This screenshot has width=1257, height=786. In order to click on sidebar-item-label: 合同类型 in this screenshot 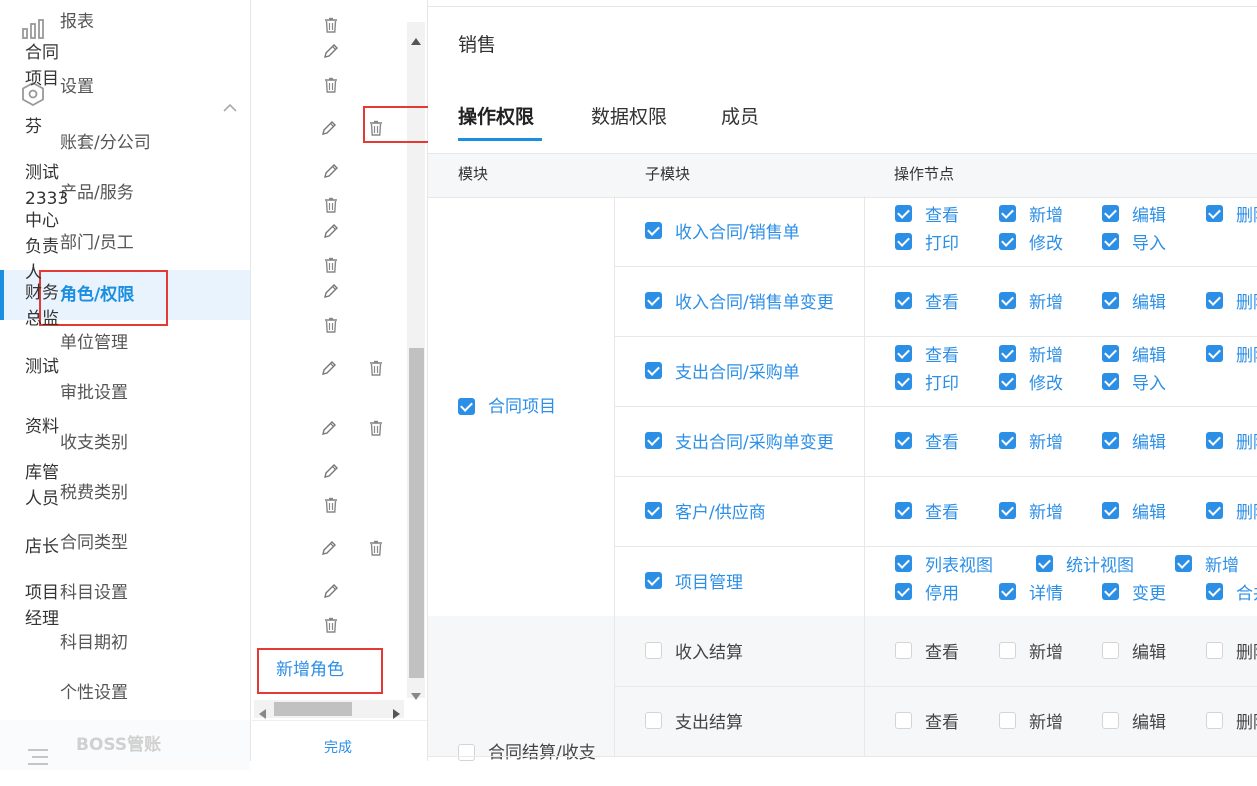, I will do `click(94, 543)`.